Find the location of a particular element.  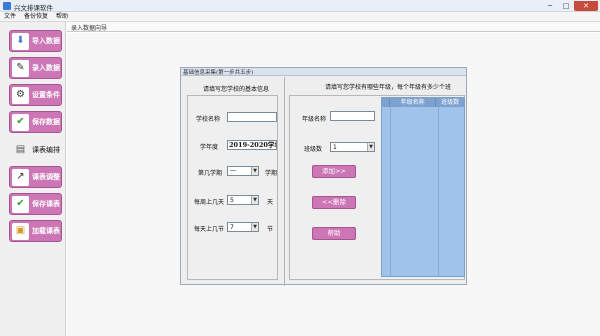

days-per-week-label: 每周上几天 is located at coordinates (209, 202).